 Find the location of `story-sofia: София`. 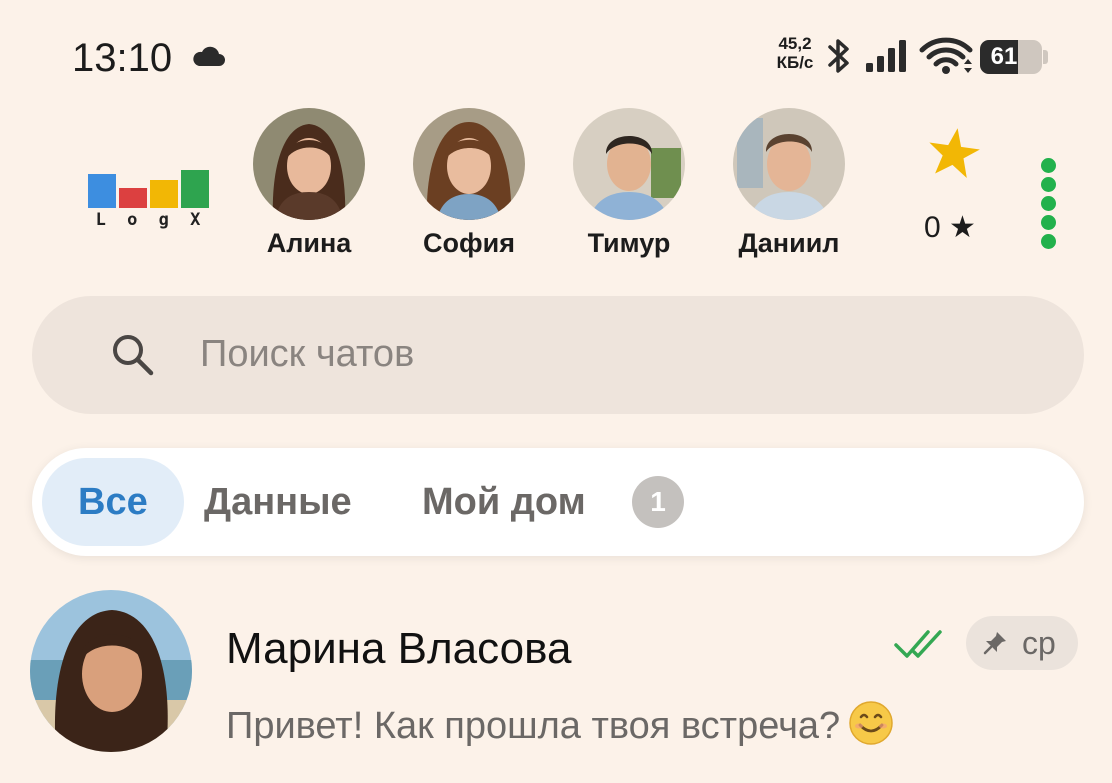

story-sofia: София is located at coordinates (469, 183).